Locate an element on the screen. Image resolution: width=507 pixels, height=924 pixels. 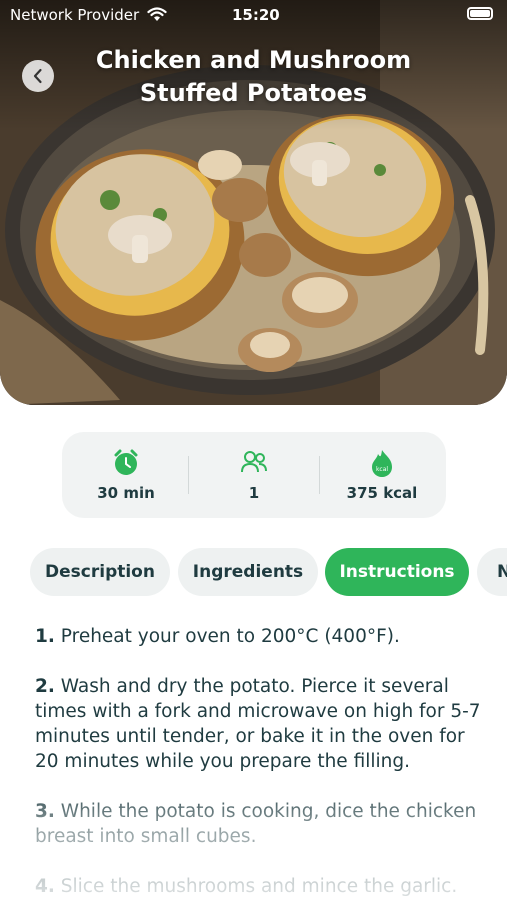
step-number: 3. is located at coordinates (45, 811).